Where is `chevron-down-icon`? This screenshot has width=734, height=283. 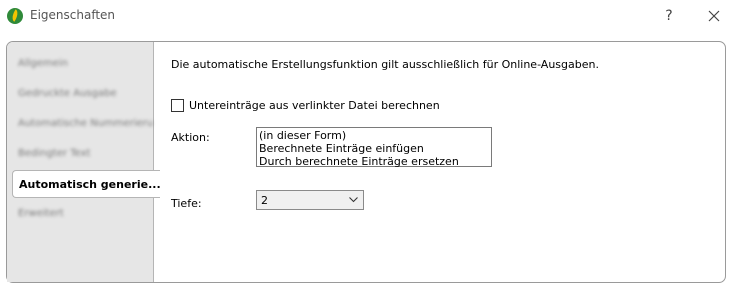 chevron-down-icon is located at coordinates (353, 200).